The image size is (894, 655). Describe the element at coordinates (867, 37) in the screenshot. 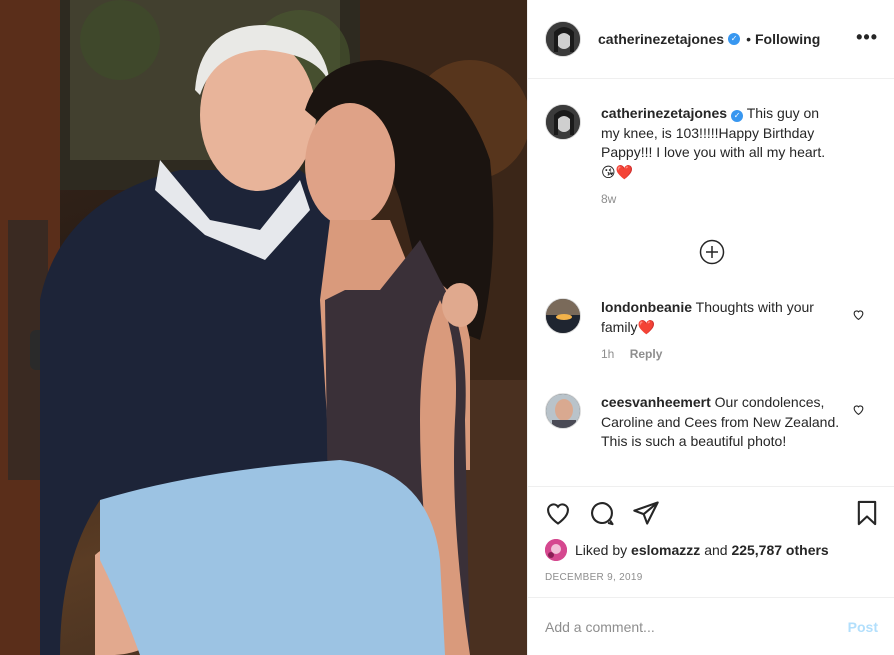

I see `more-options-icon: •••` at that location.